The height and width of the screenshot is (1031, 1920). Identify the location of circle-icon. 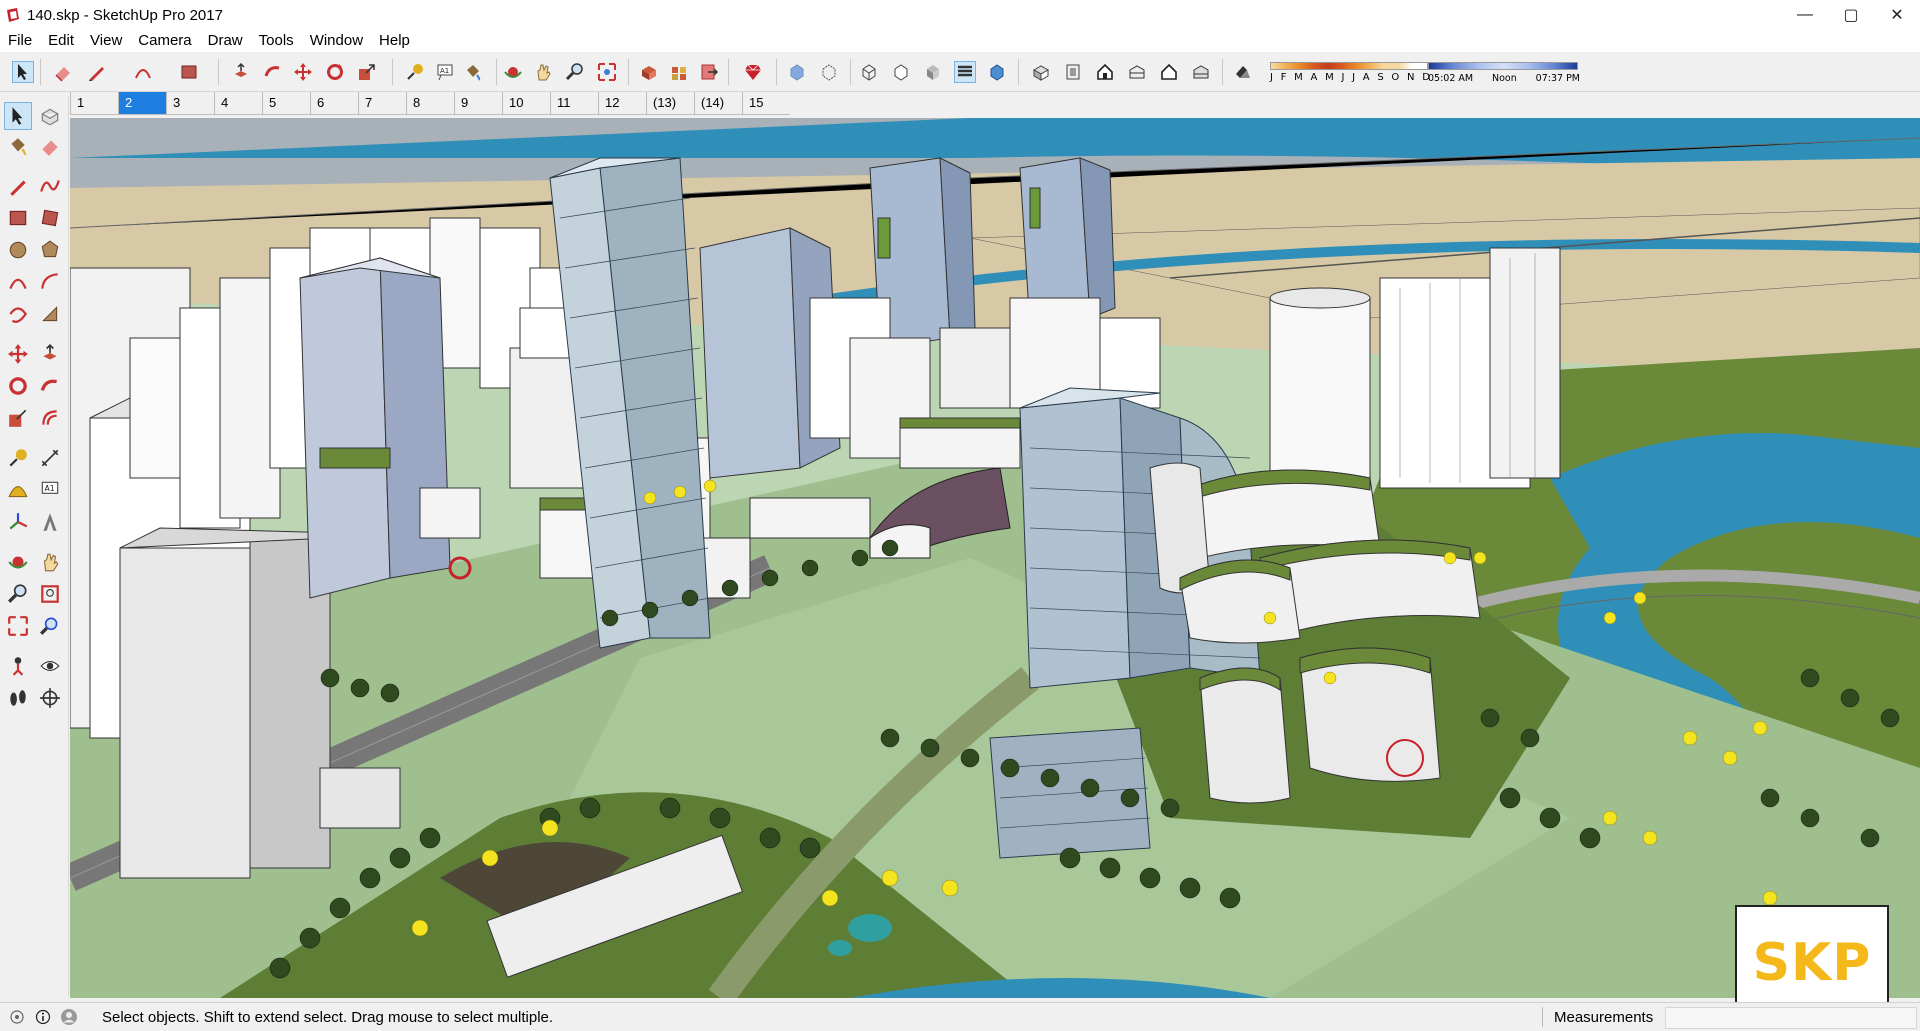
(18, 250).